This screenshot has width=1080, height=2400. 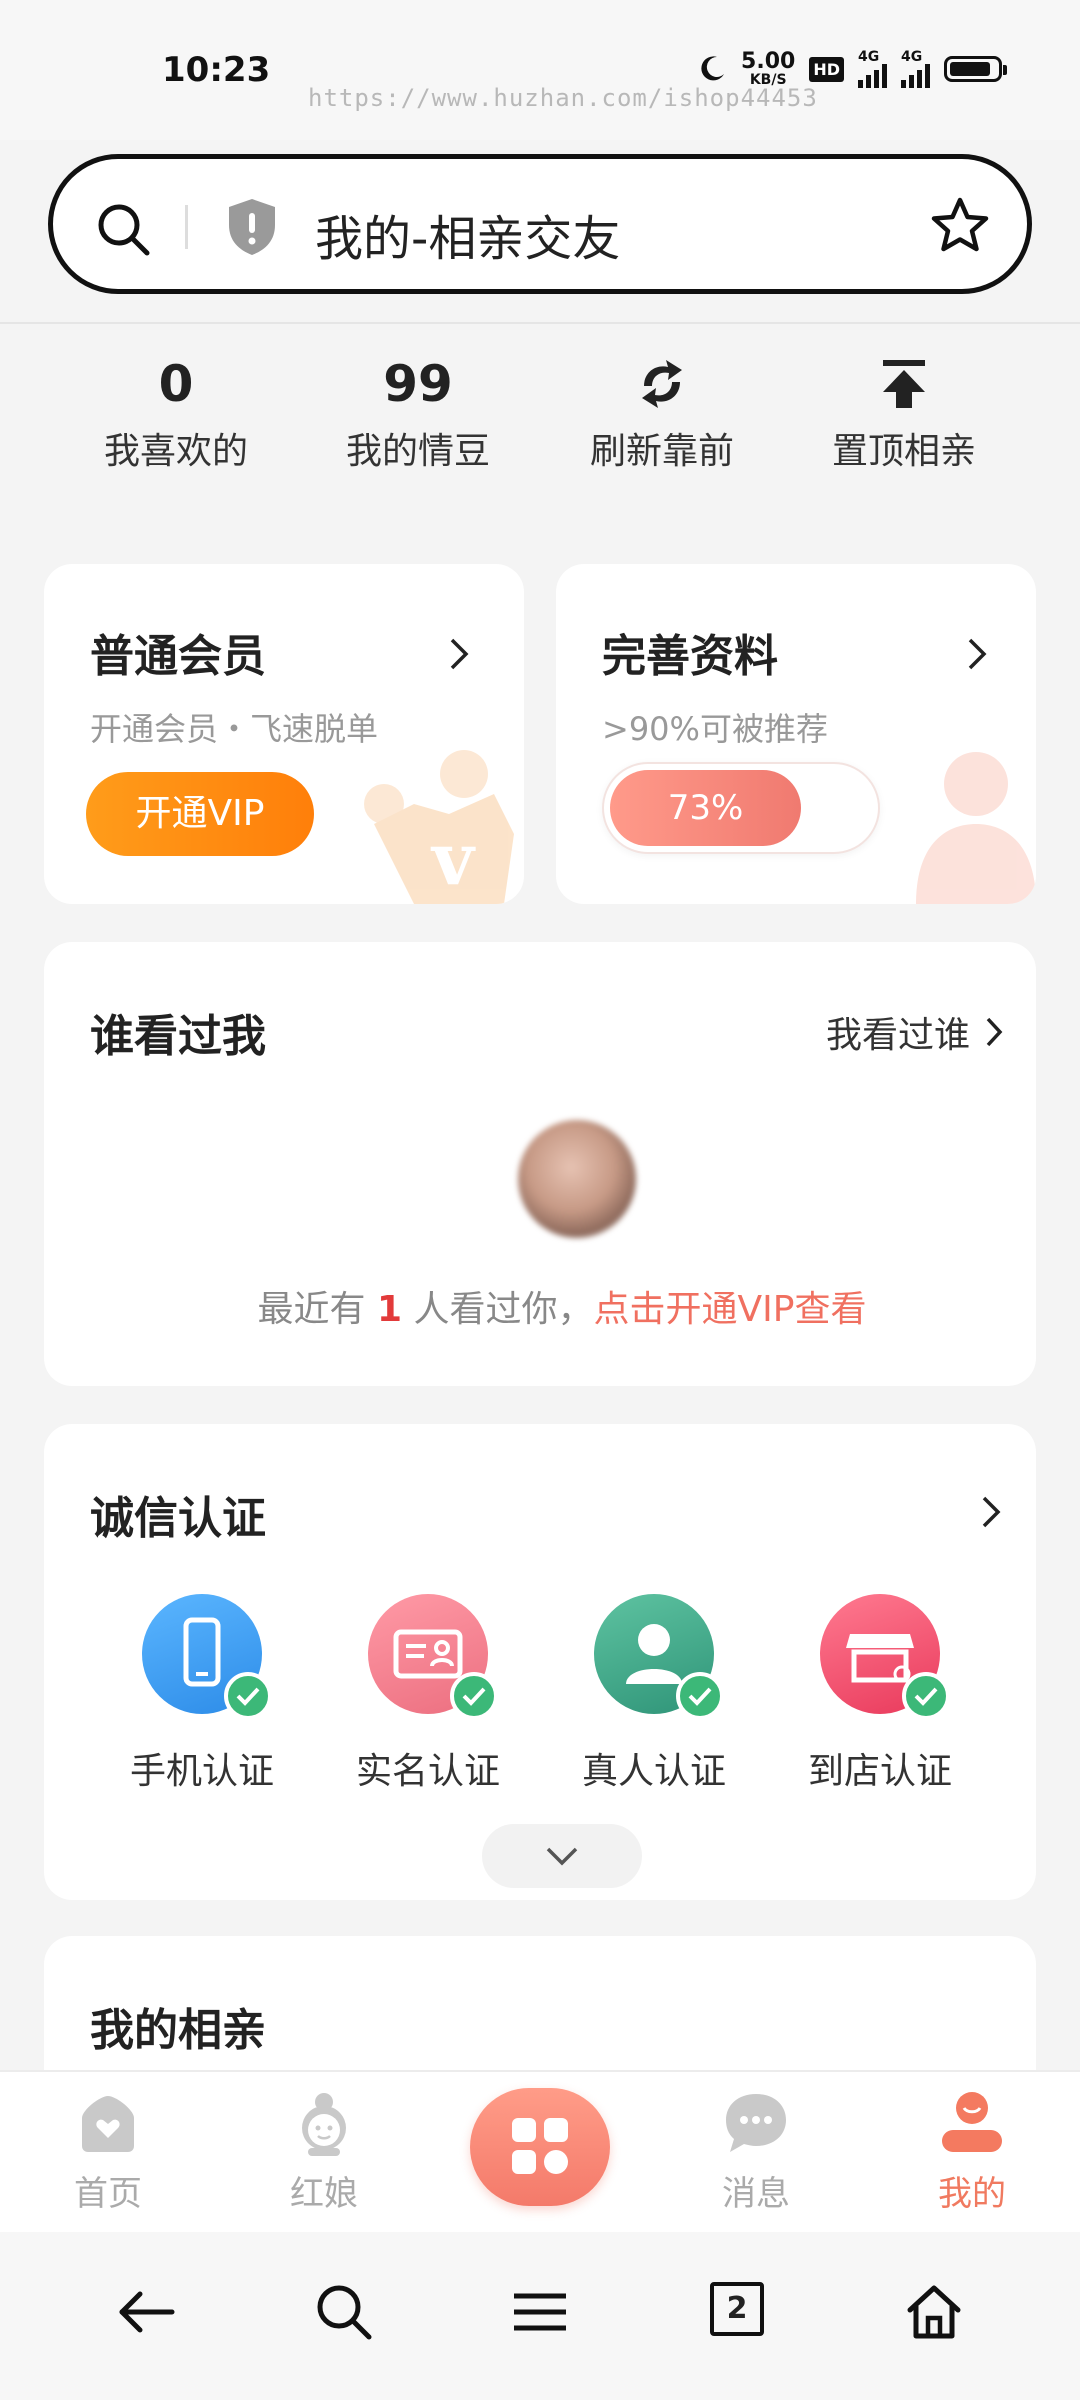 I want to click on bottom-tab-bar: 首页 红娘 消息 我的, so click(x=540, y=2151).